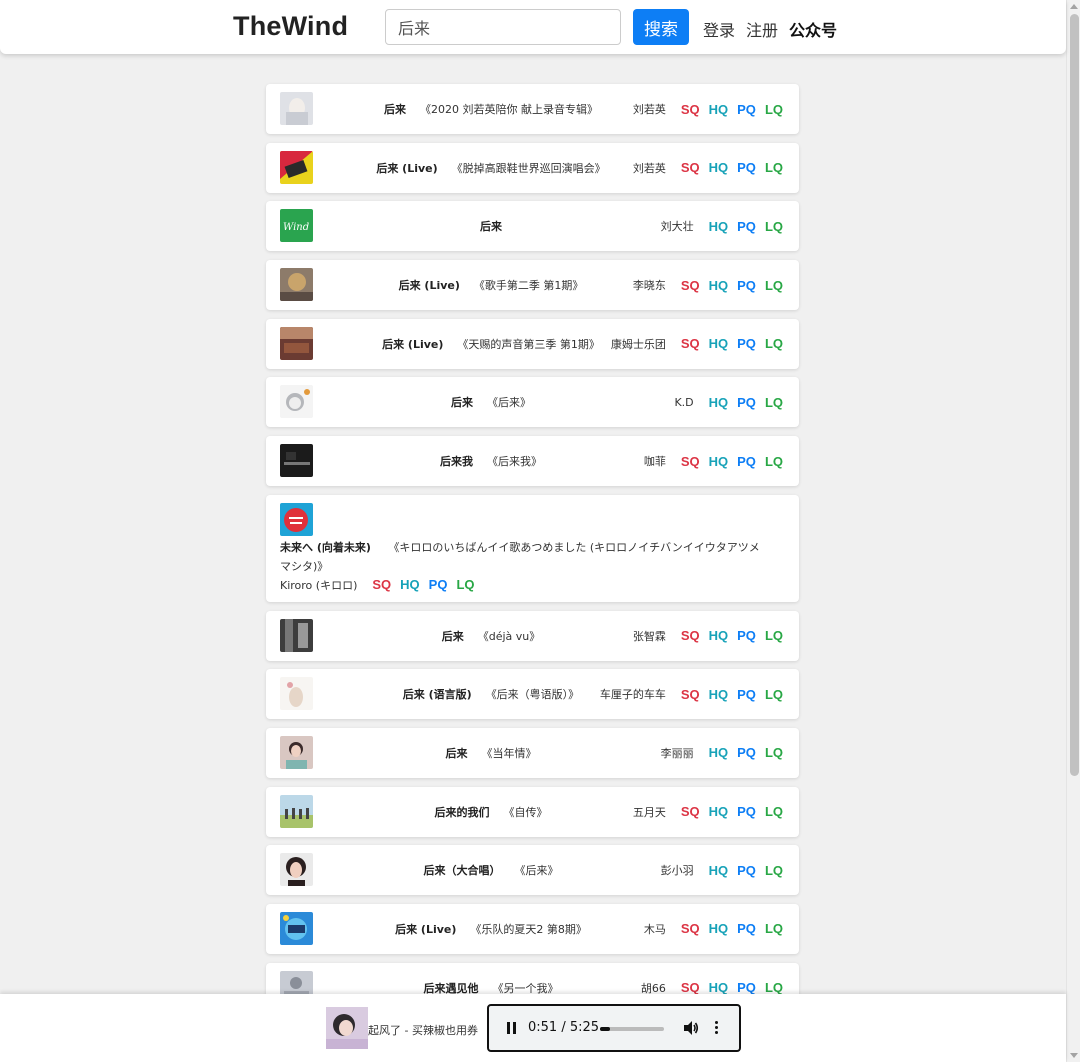 This screenshot has height=1062, width=1080. I want to click on site-logo: TheWind, so click(290, 26).